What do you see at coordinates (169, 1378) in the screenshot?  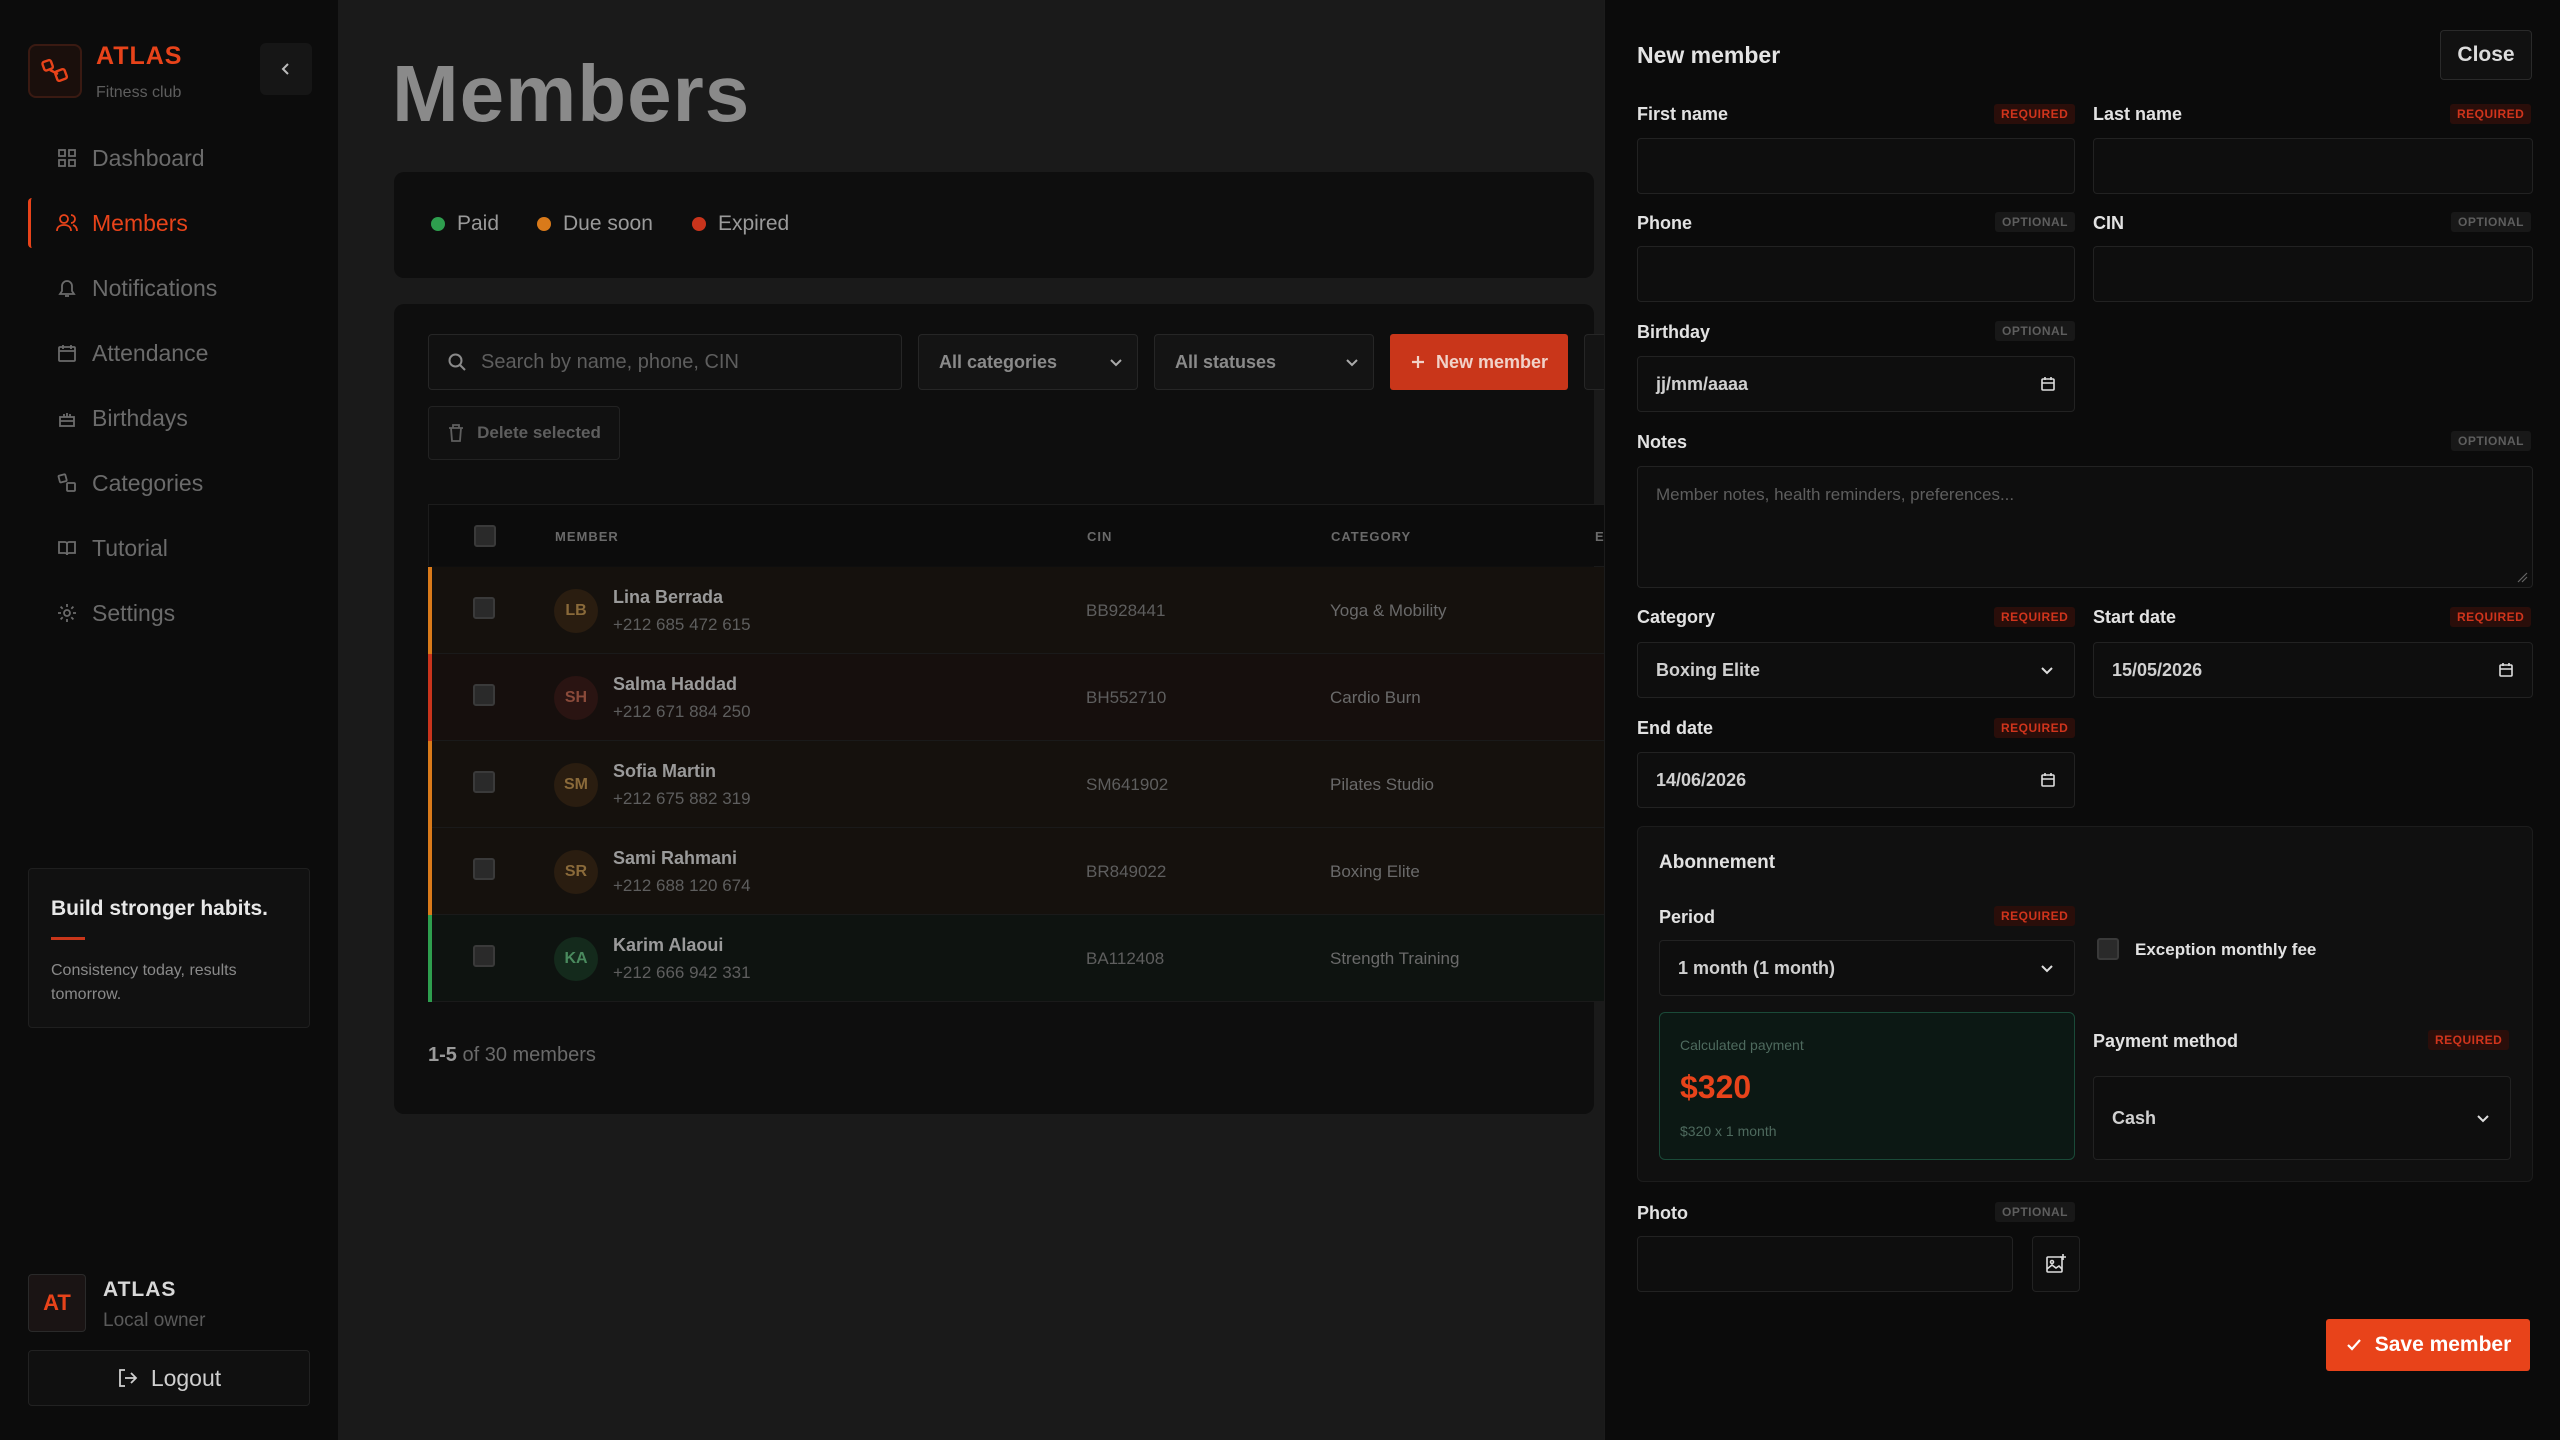 I see `logout-button: Logout` at bounding box center [169, 1378].